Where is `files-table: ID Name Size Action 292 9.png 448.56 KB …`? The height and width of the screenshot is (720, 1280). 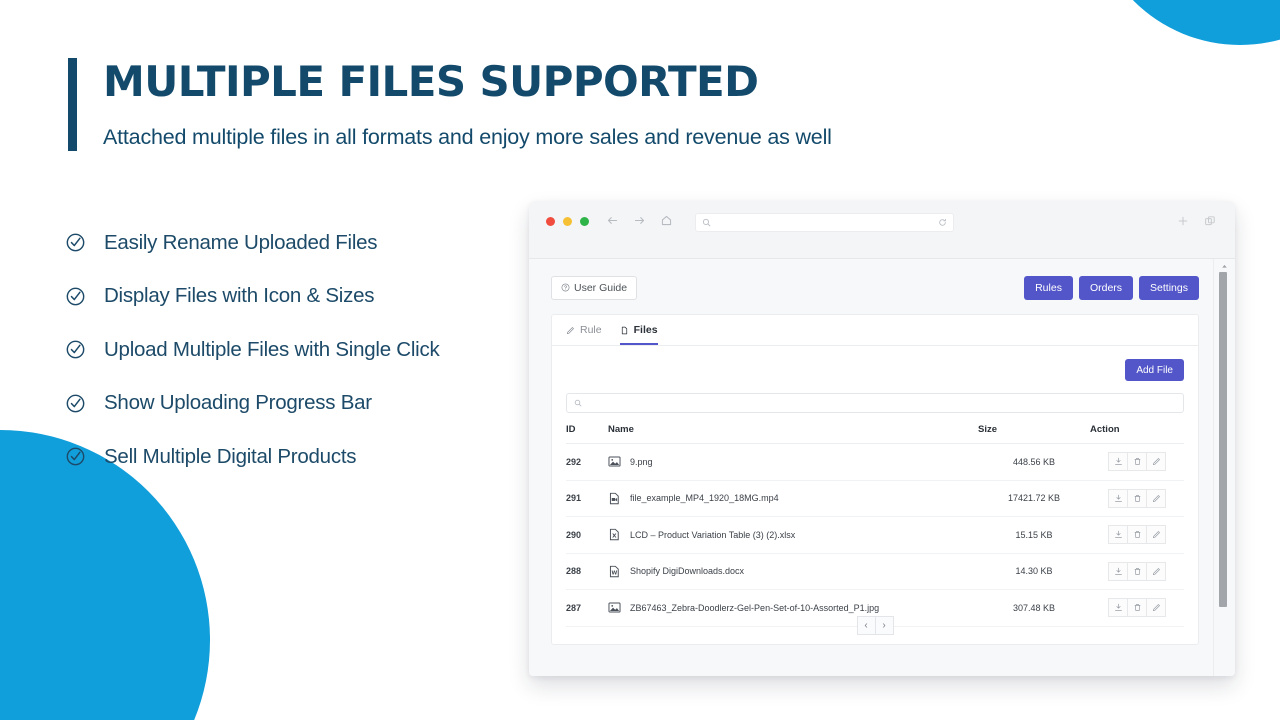
files-table: ID Name Size Action 292 9.png 448.56 KB … is located at coordinates (875, 525).